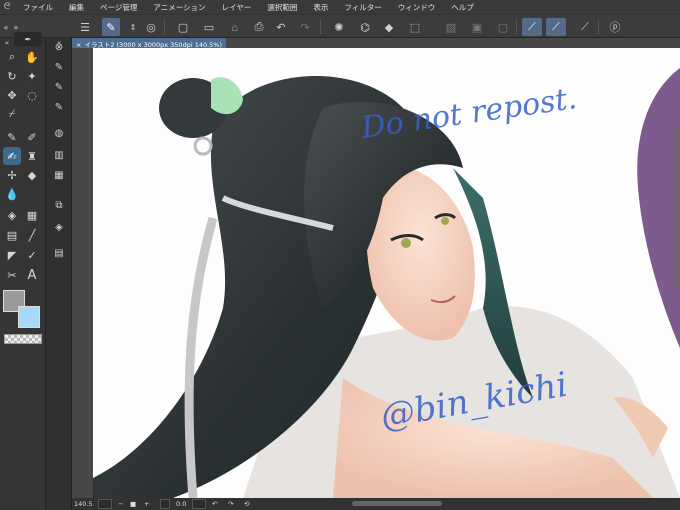  Describe the element at coordinates (32, 156) in the screenshot. I see `airbrush-icon: ♜` at that location.